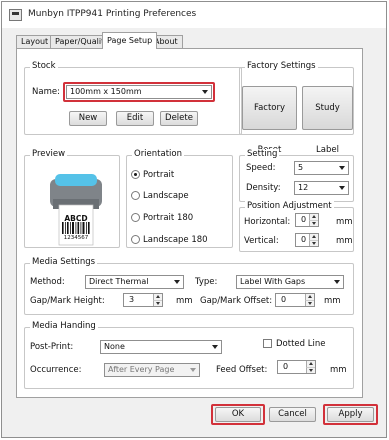  What do you see at coordinates (76, 238) in the screenshot?
I see `preview-barcode-number: 1234567` at bounding box center [76, 238].